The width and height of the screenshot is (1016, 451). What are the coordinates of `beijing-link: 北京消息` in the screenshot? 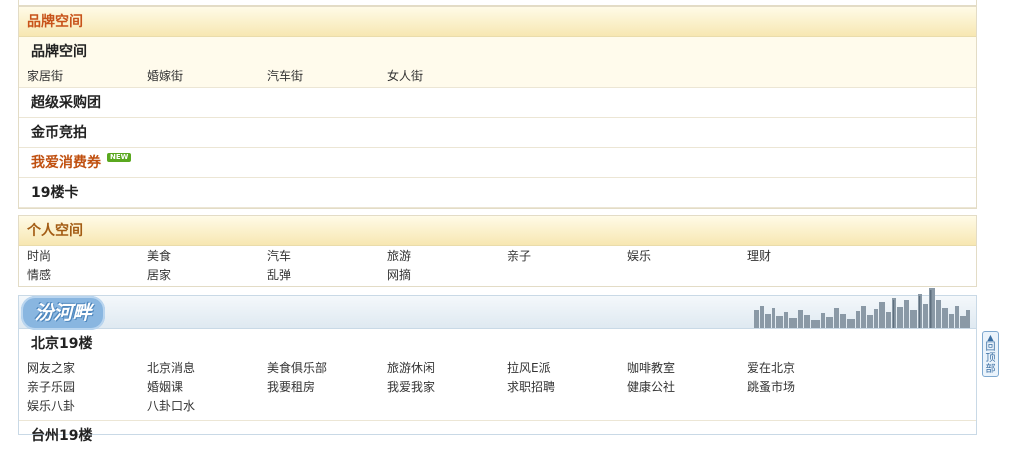 It's located at (207, 368).